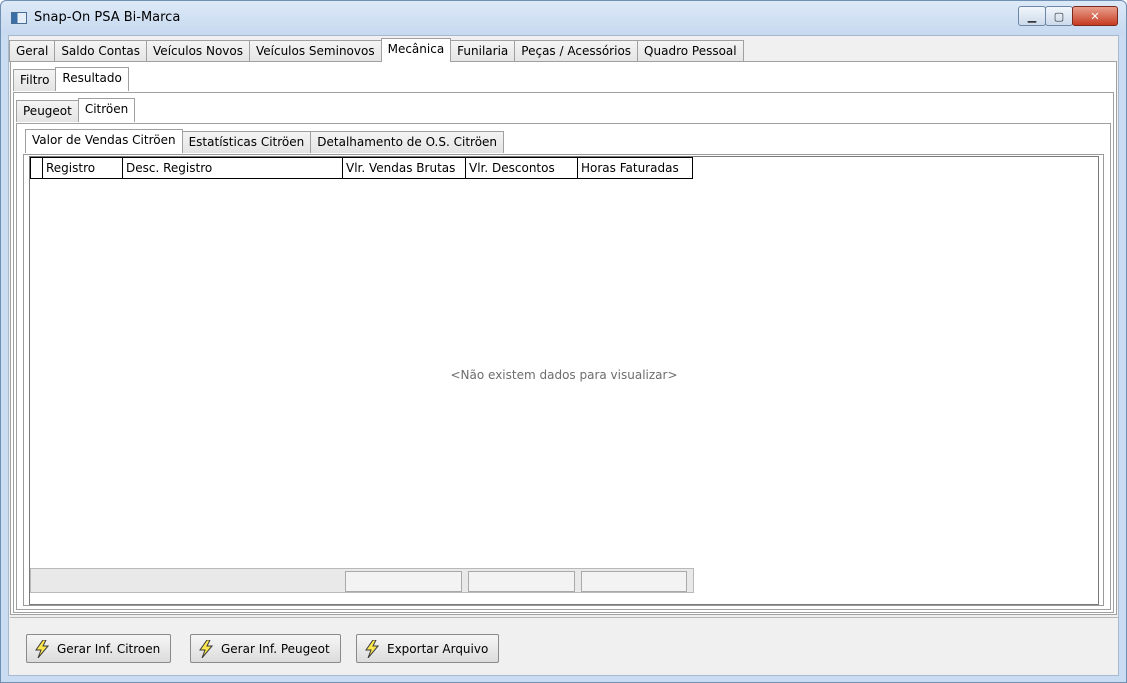  What do you see at coordinates (403, 581) in the screenshot?
I see `footer-total-vendas-brutas` at bounding box center [403, 581].